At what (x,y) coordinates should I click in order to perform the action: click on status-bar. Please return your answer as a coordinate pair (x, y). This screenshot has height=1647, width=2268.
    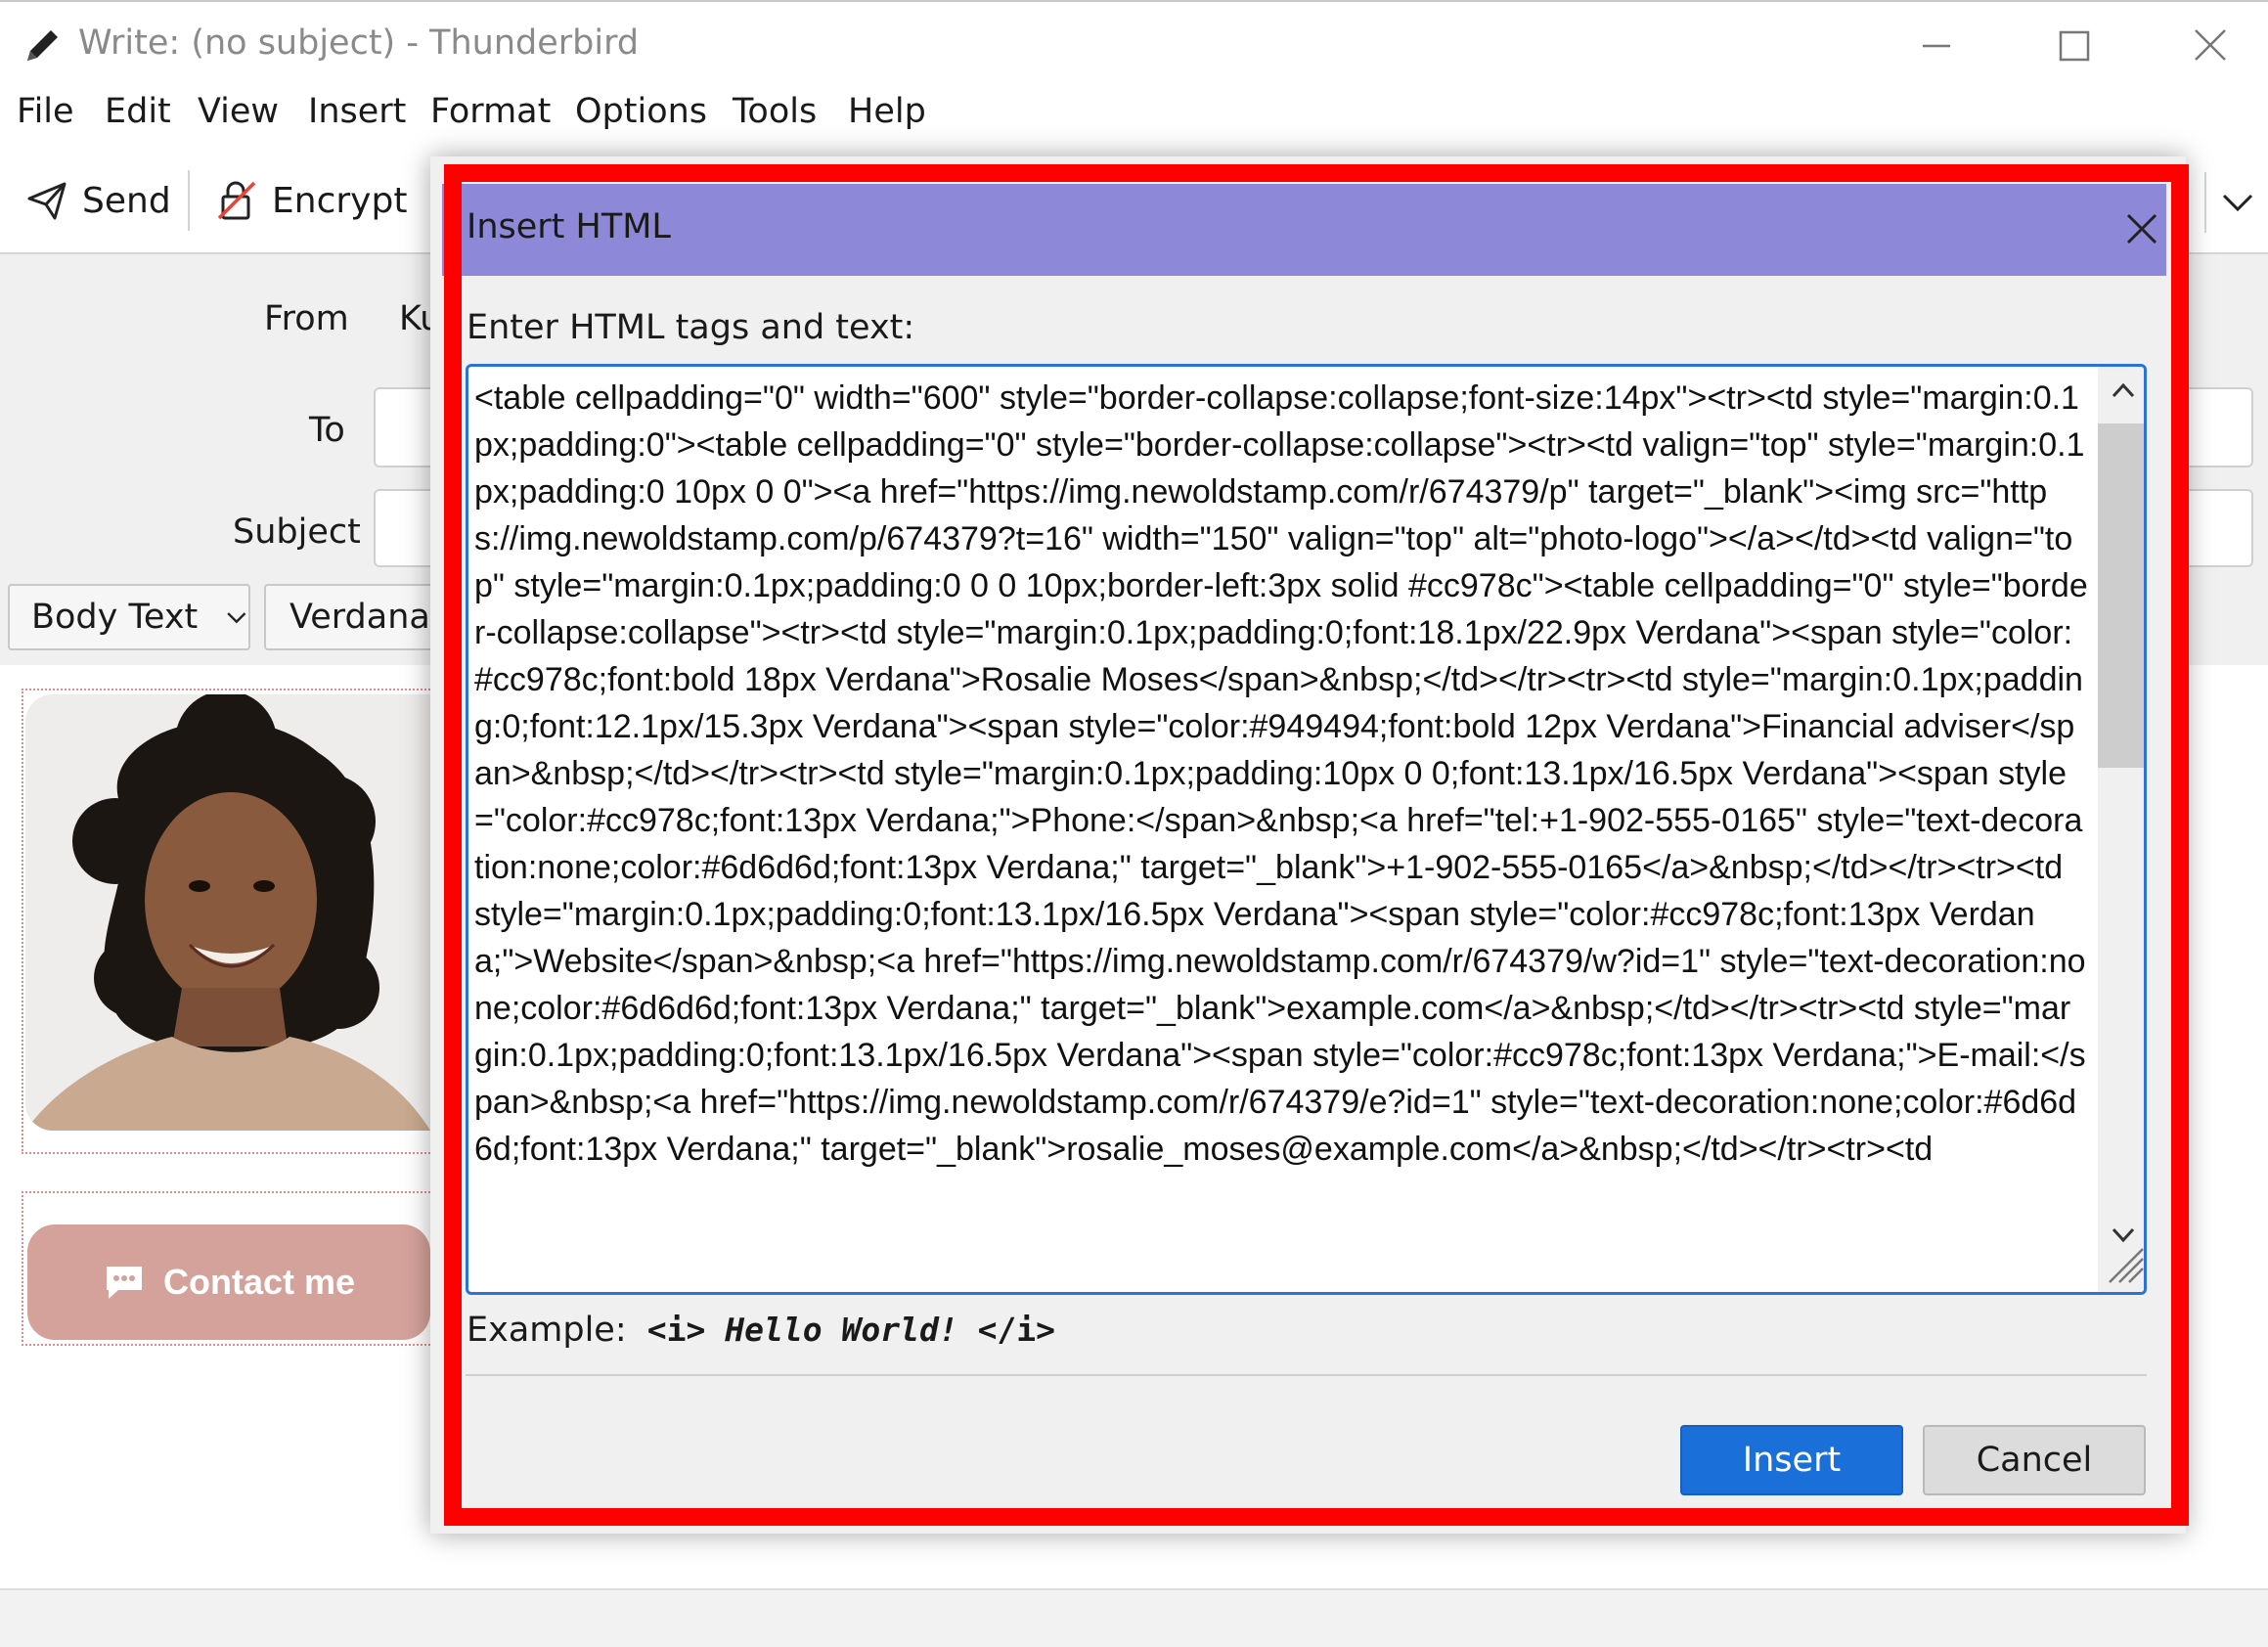
    Looking at the image, I should click on (1134, 1618).